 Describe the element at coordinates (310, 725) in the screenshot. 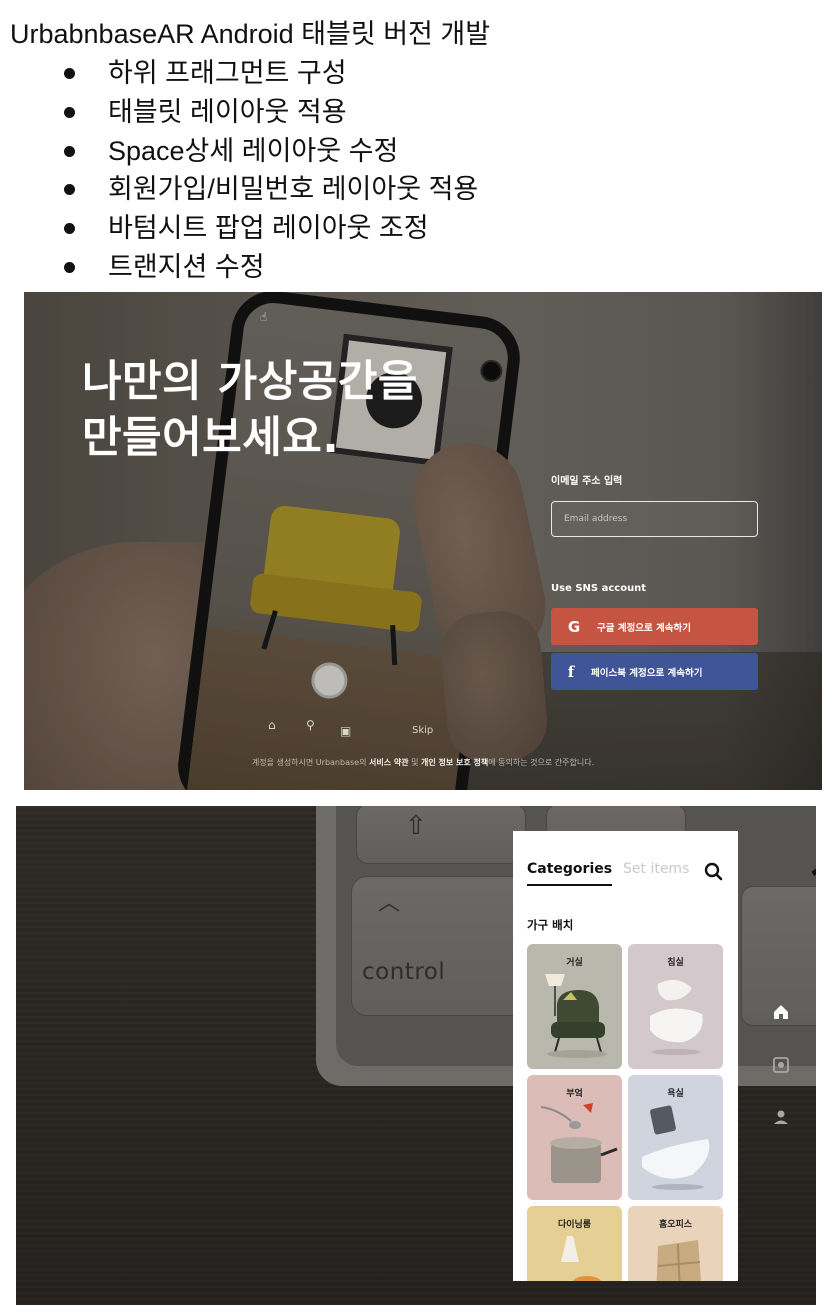

I see `search-icon: ⚲` at that location.